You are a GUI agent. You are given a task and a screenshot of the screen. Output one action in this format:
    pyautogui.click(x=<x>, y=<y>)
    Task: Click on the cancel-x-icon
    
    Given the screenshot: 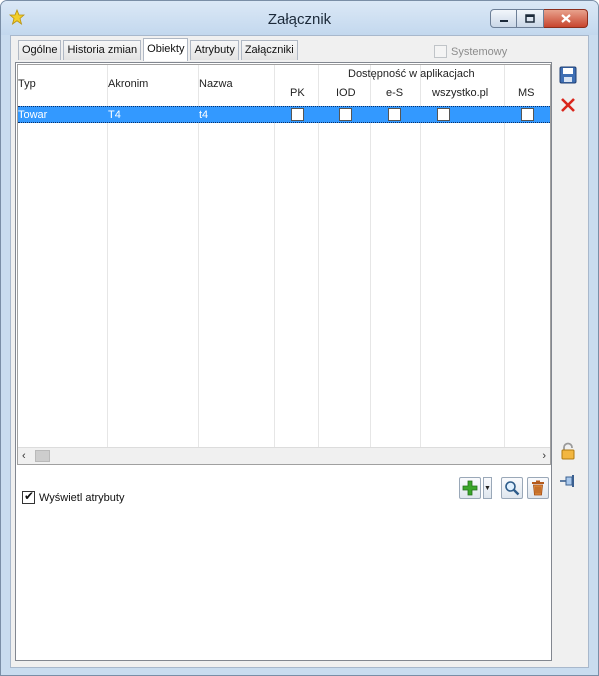 What is the action you would take?
    pyautogui.click(x=568, y=105)
    